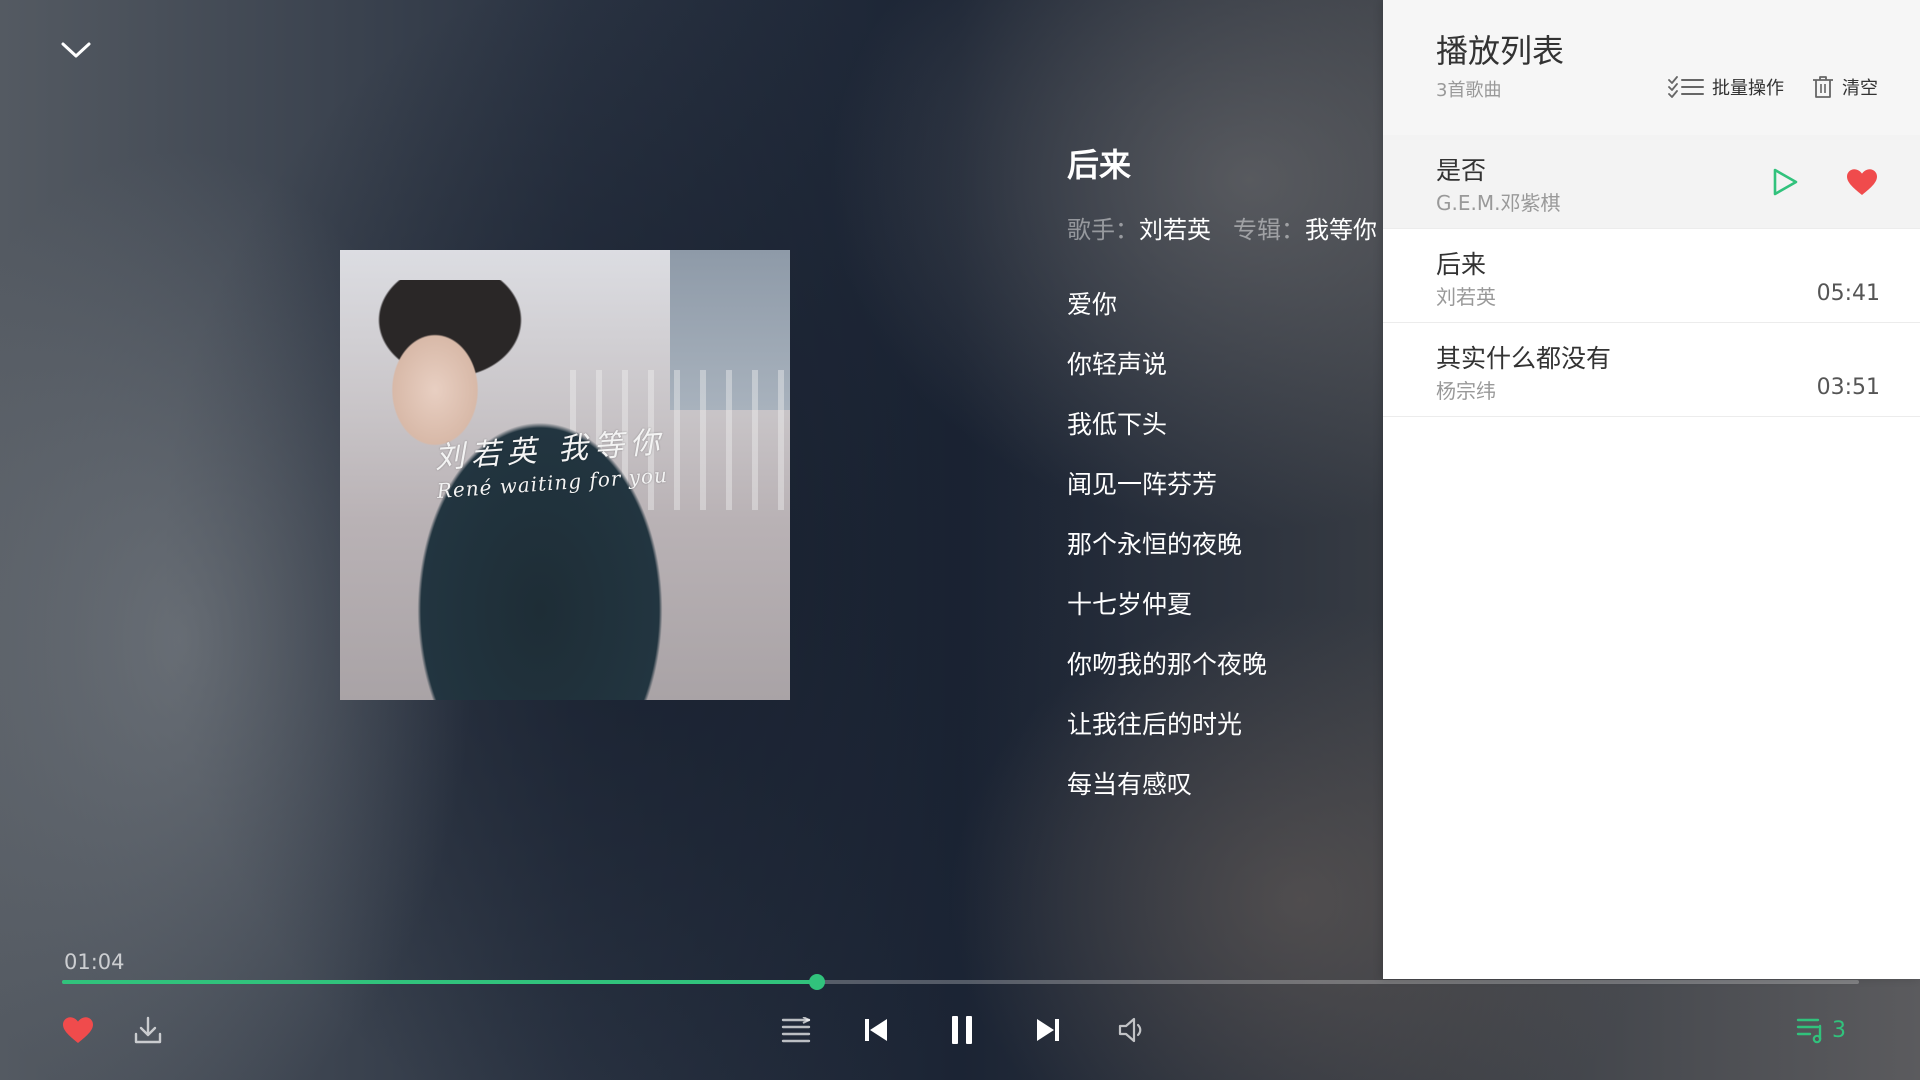 The height and width of the screenshot is (1080, 1920). I want to click on batch-operation-label: 批量操作, so click(1748, 88).